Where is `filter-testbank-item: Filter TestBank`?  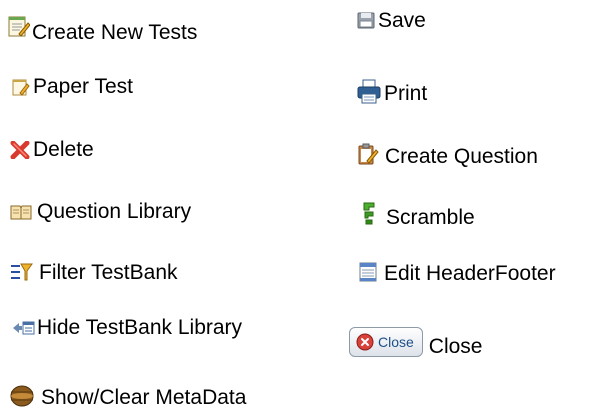
filter-testbank-item: Filter TestBank is located at coordinates (94, 273).